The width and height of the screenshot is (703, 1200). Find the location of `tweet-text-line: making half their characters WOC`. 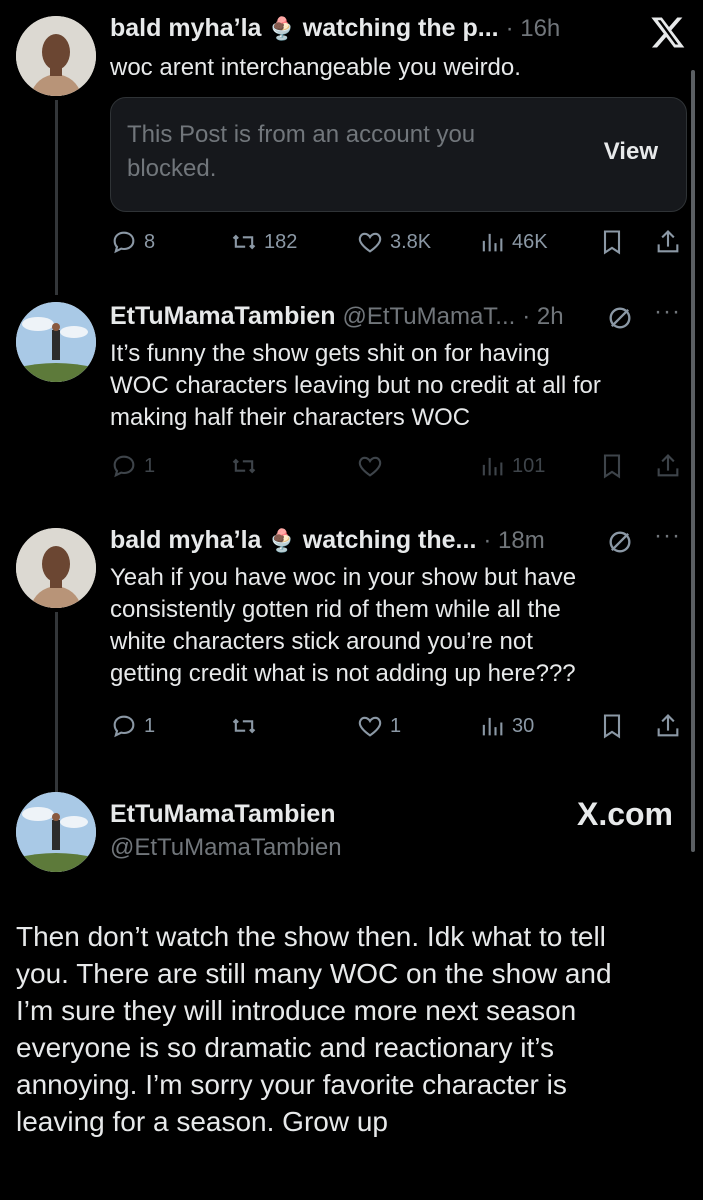

tweet-text-line: making half their characters WOC is located at coordinates (290, 417).